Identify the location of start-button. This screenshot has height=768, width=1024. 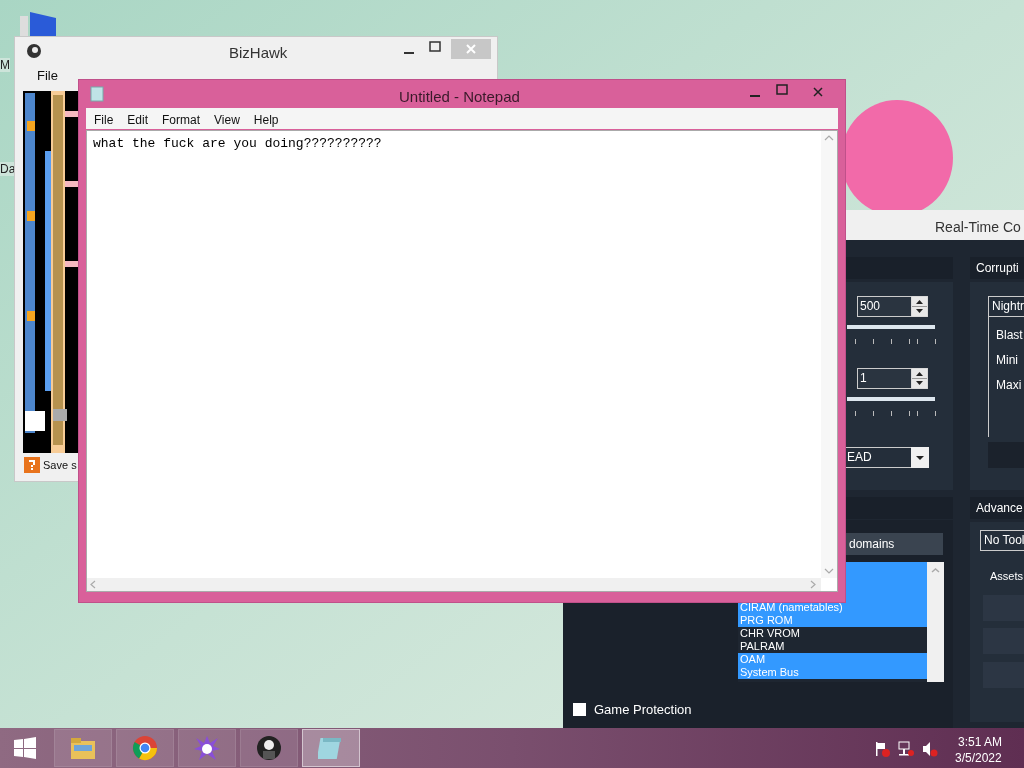
(25, 748).